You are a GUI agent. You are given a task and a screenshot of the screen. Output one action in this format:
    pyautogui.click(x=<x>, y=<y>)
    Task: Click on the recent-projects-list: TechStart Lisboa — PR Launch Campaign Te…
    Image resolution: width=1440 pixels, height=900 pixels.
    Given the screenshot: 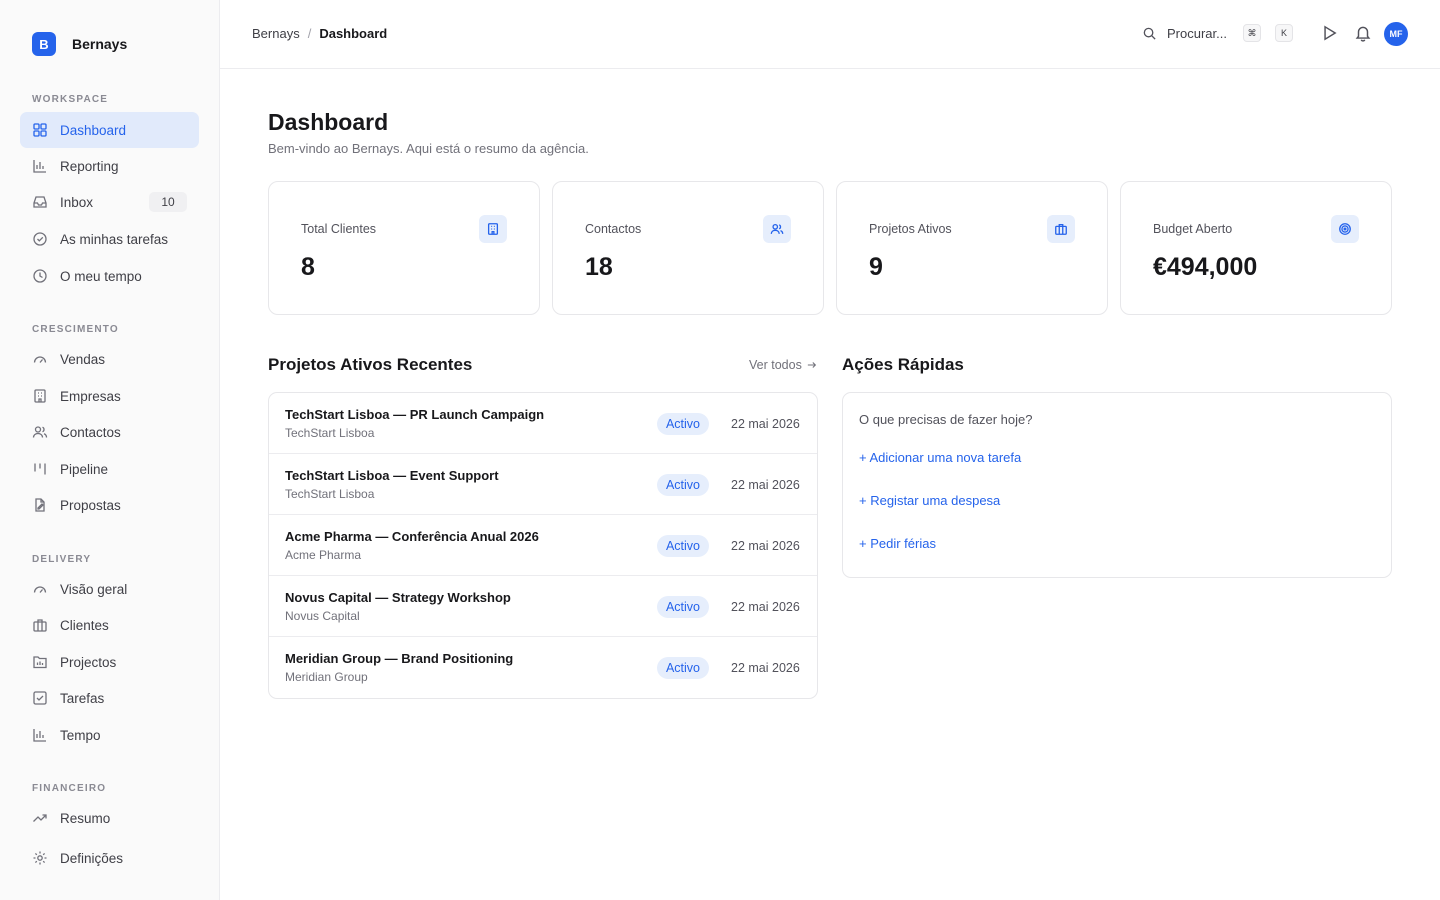 What is the action you would take?
    pyautogui.click(x=543, y=545)
    